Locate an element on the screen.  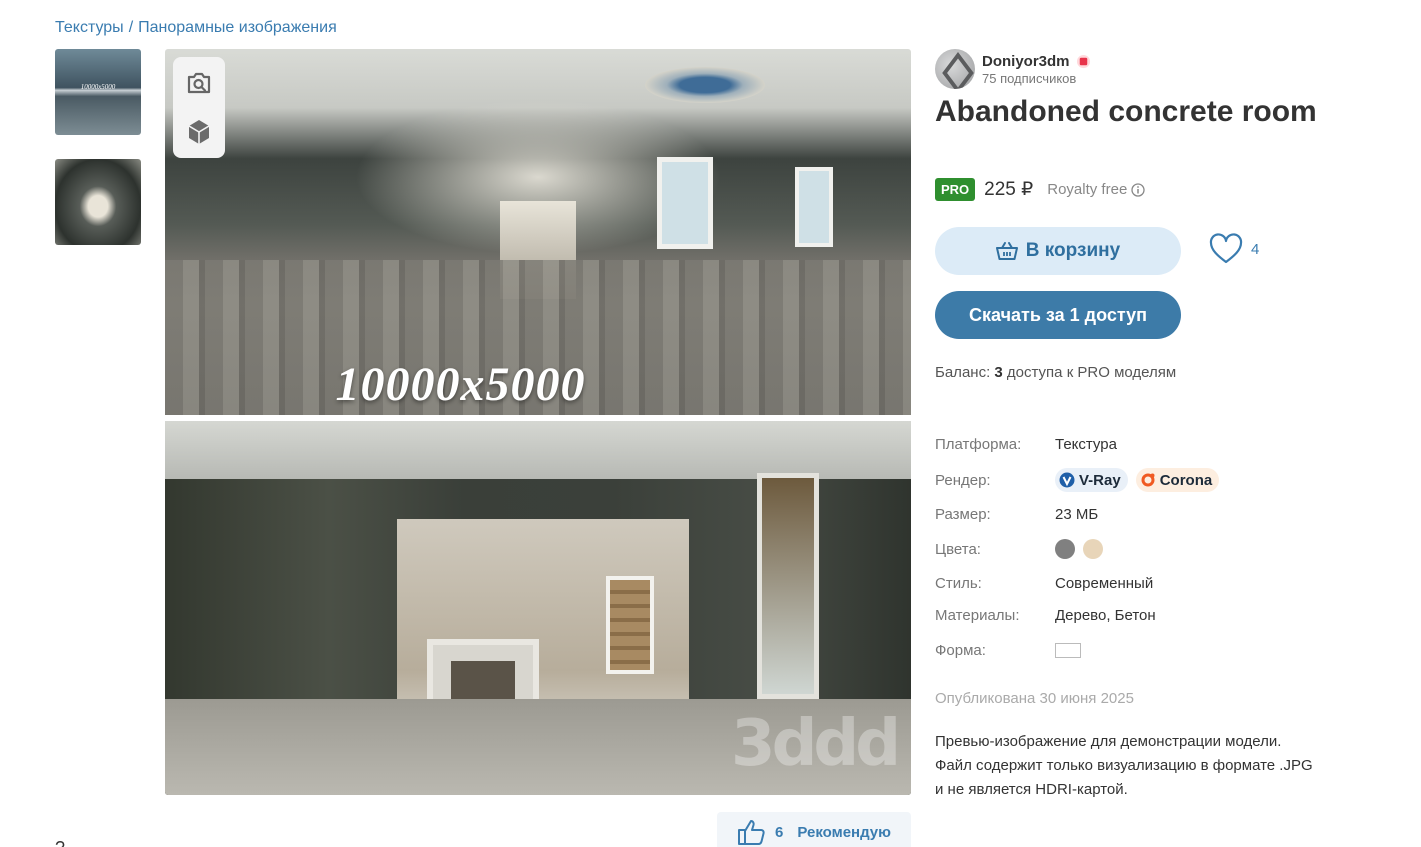
cube-icon is located at coordinates (199, 132).